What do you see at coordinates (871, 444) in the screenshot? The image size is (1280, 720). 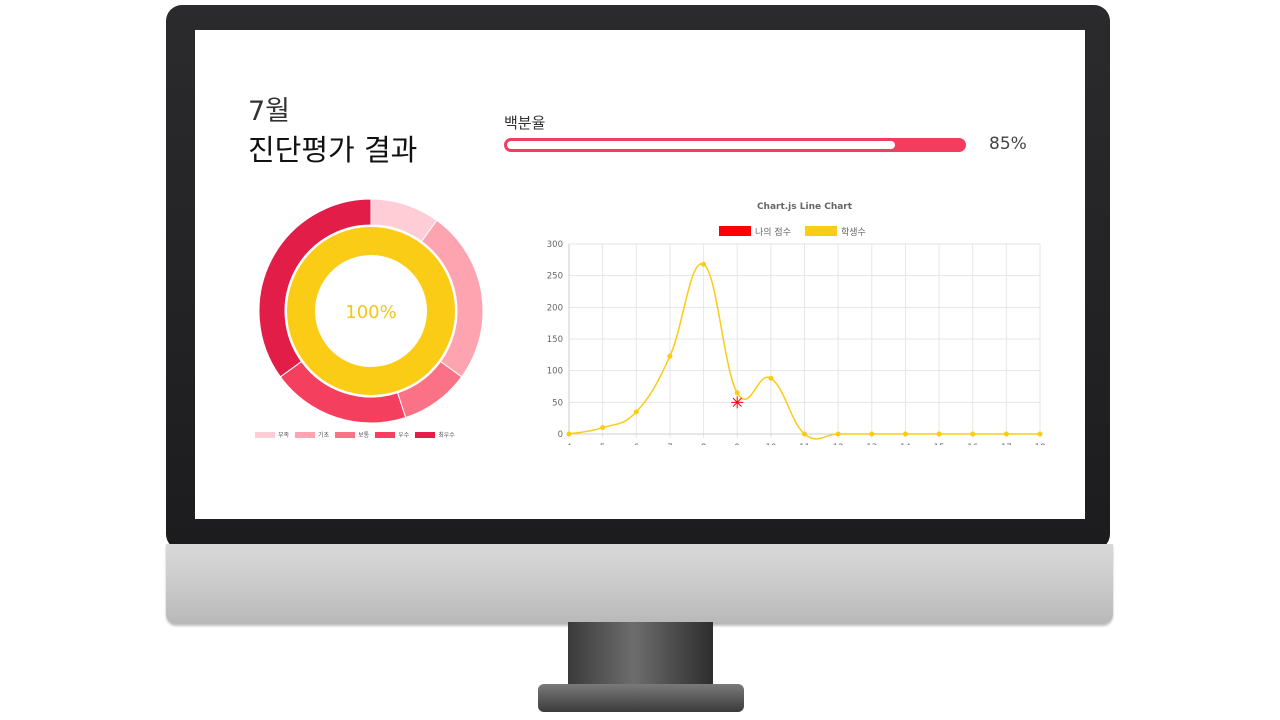 I see `x-tick-label: 13` at bounding box center [871, 444].